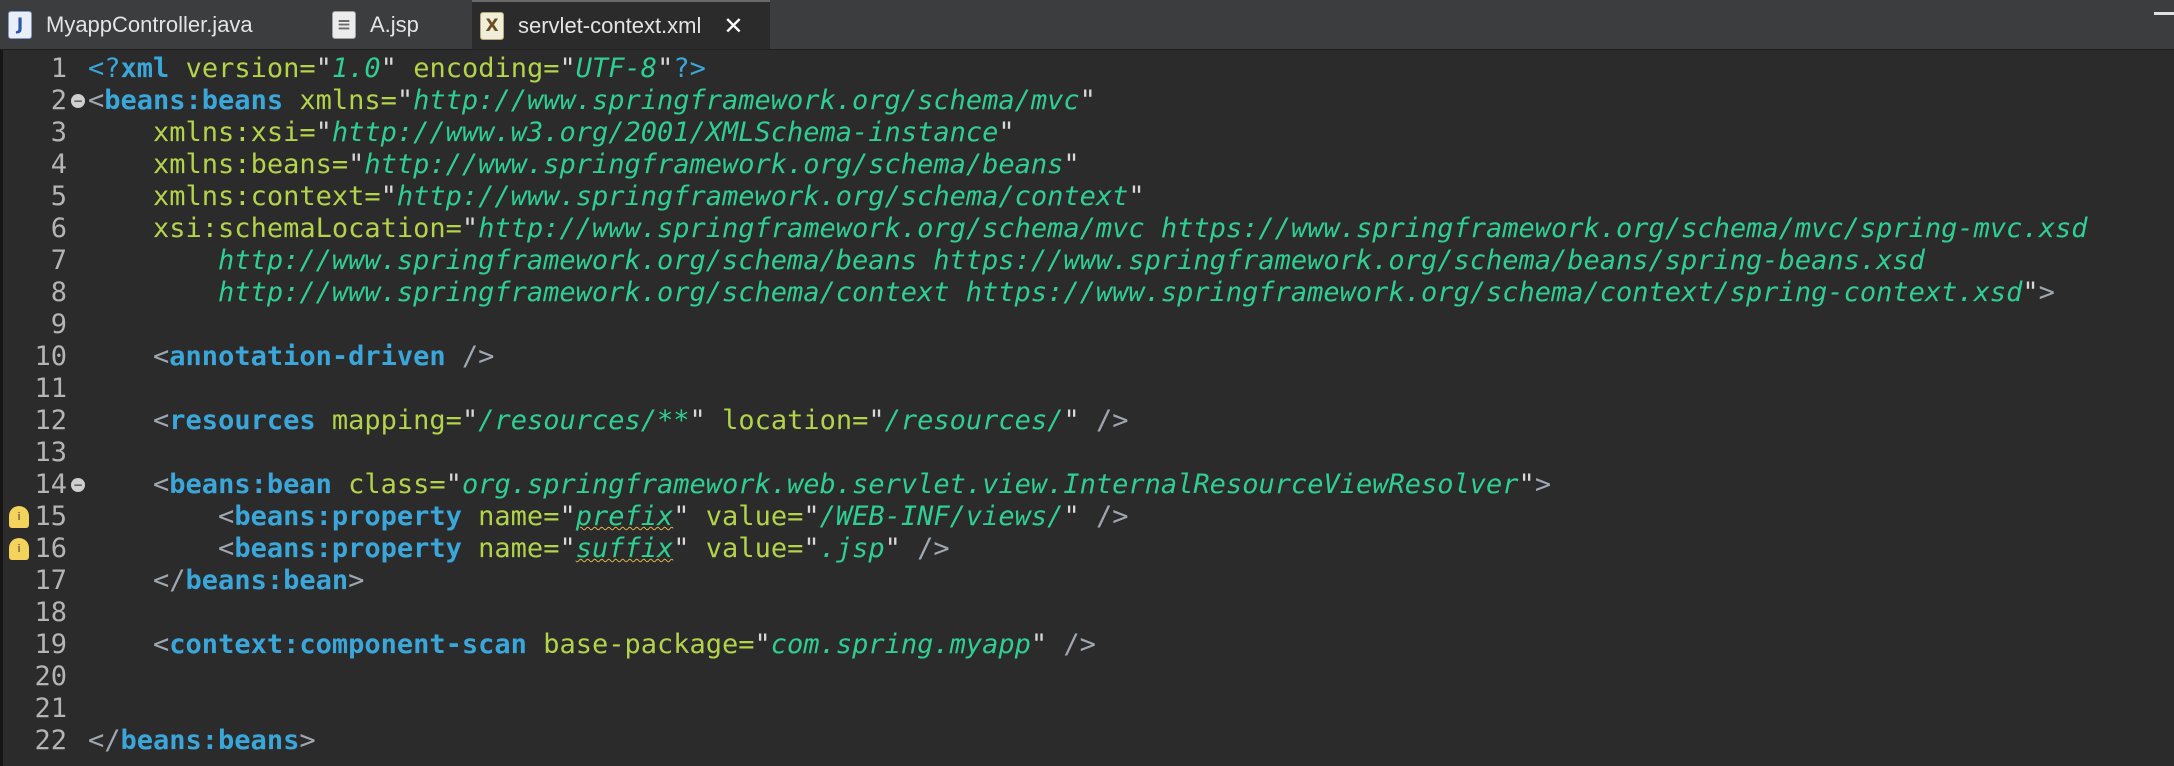 The width and height of the screenshot is (2174, 766). What do you see at coordinates (149, 24) in the screenshot?
I see `tab-label: MyappController.java` at bounding box center [149, 24].